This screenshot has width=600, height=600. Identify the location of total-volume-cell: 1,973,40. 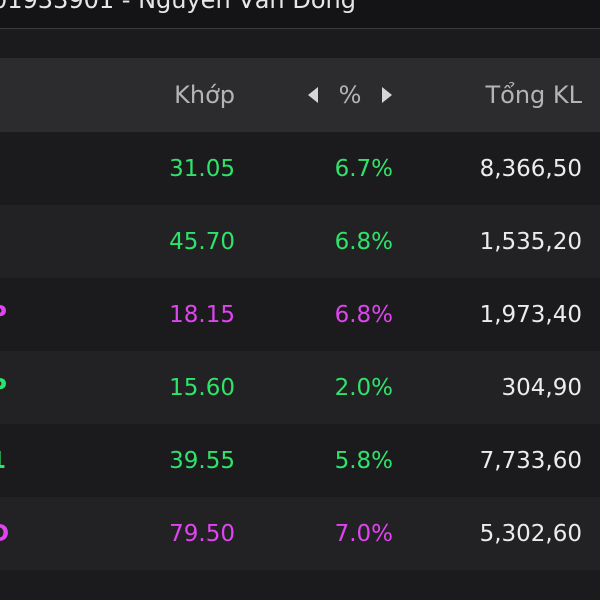
(530, 314).